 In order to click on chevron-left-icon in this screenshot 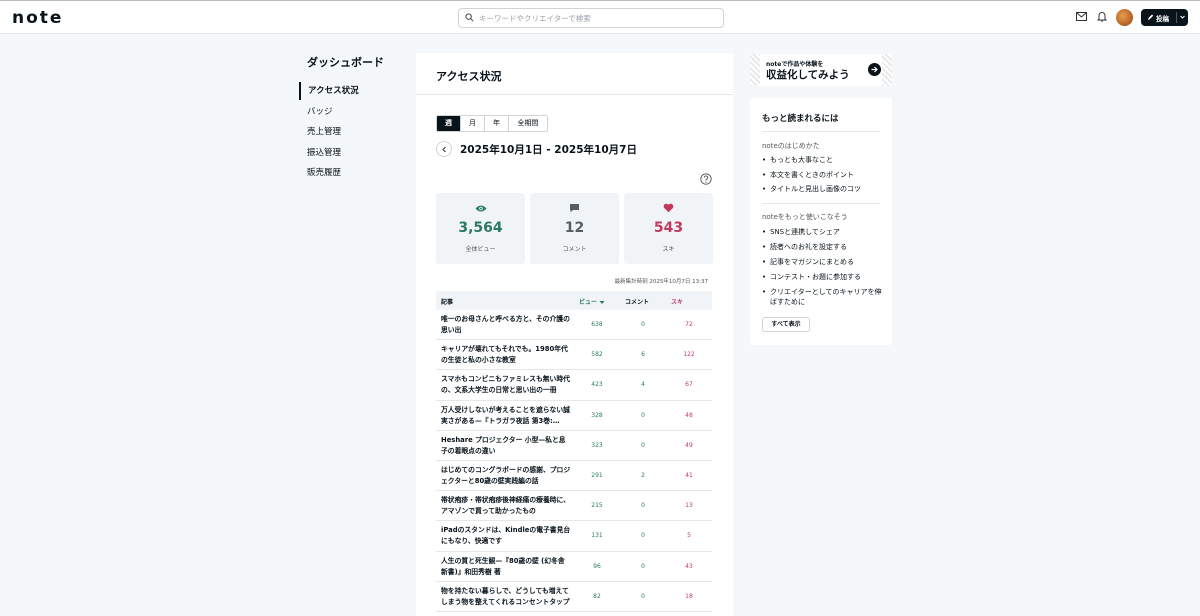, I will do `click(444, 149)`.